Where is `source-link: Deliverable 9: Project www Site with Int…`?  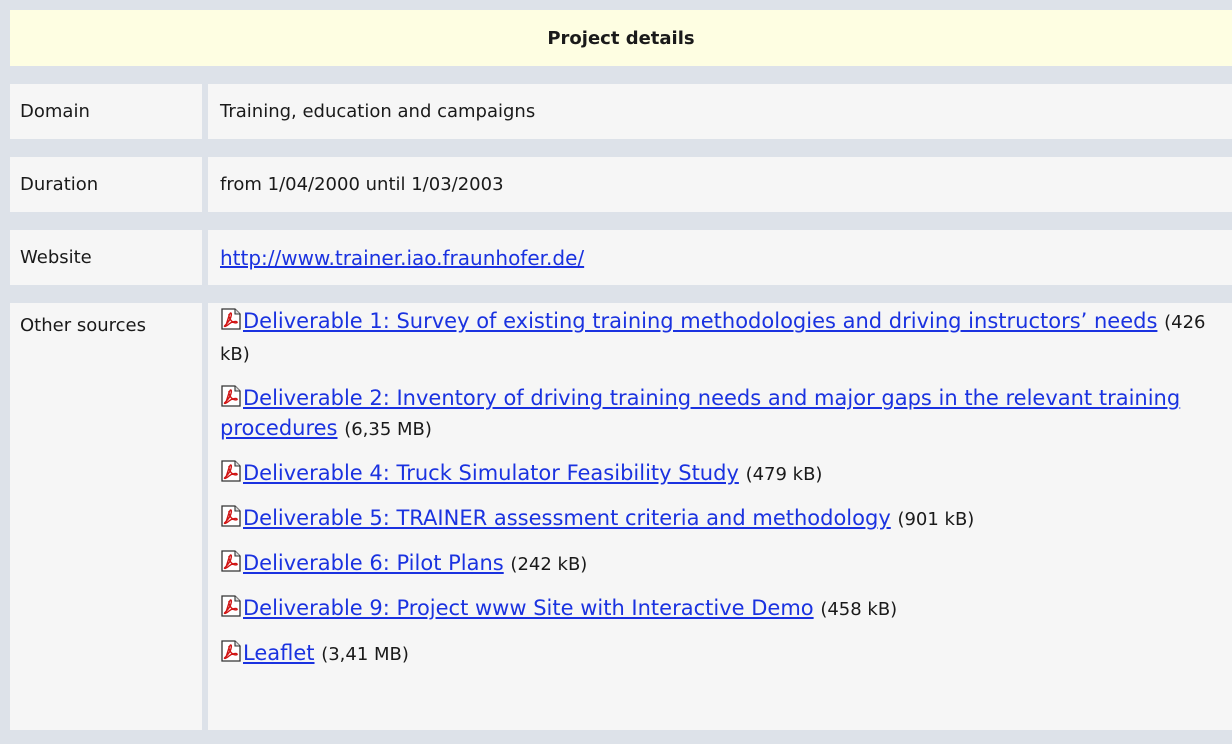 source-link: Deliverable 9: Project www Site with Int… is located at coordinates (528, 608).